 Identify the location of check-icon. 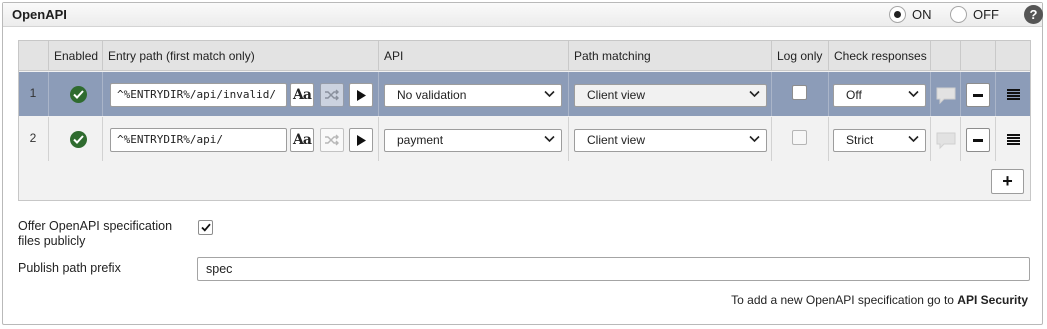
(205, 227).